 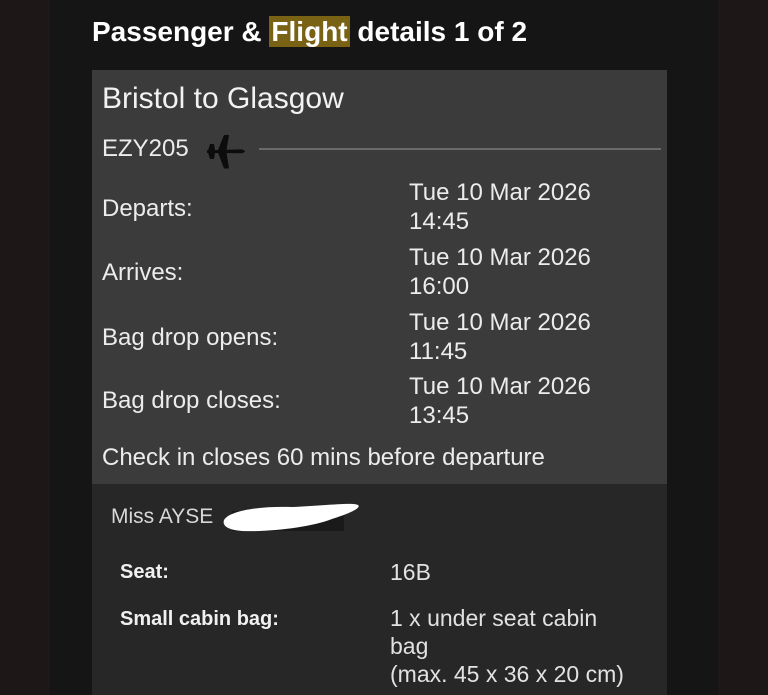 What do you see at coordinates (439, 415) in the screenshot?
I see `bag-drop-closes-time: 13:45` at bounding box center [439, 415].